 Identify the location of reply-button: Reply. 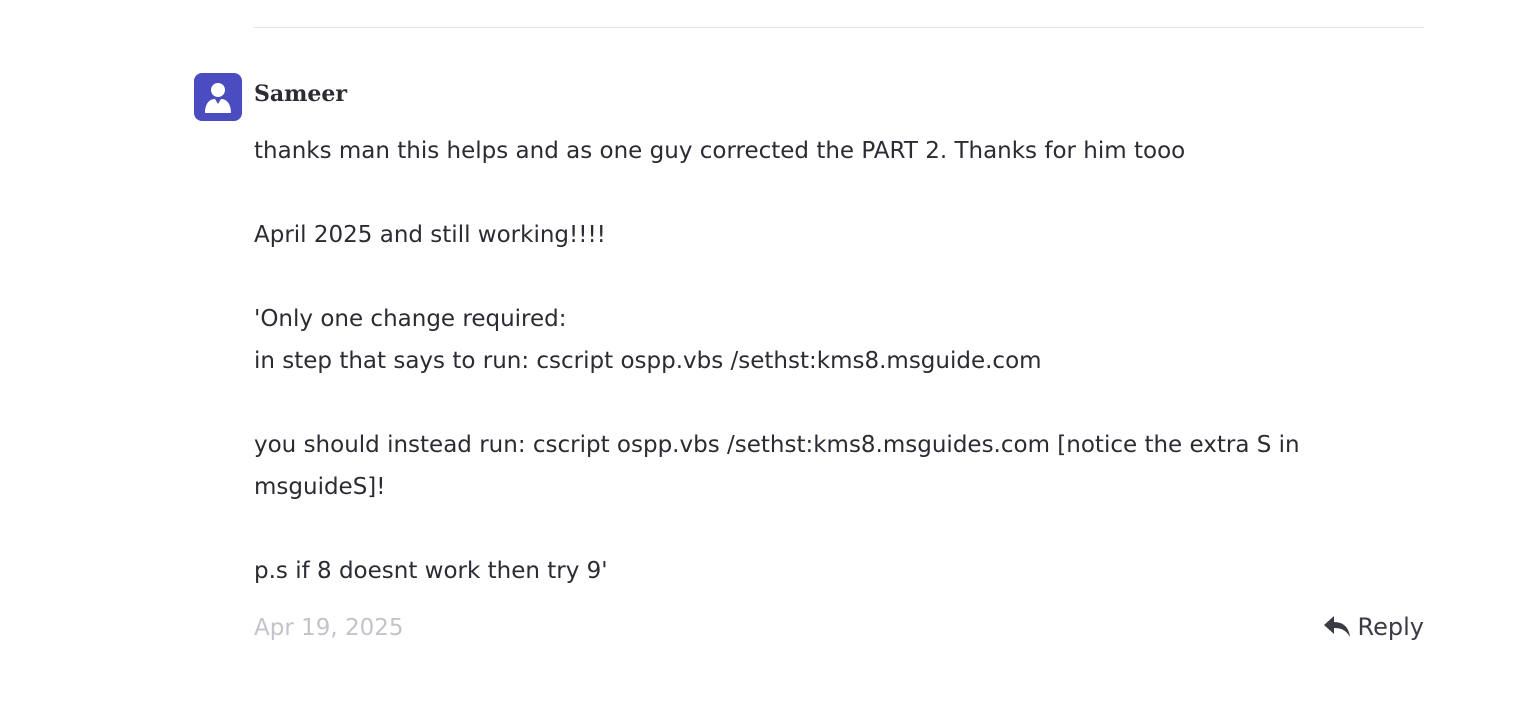
(1373, 627).